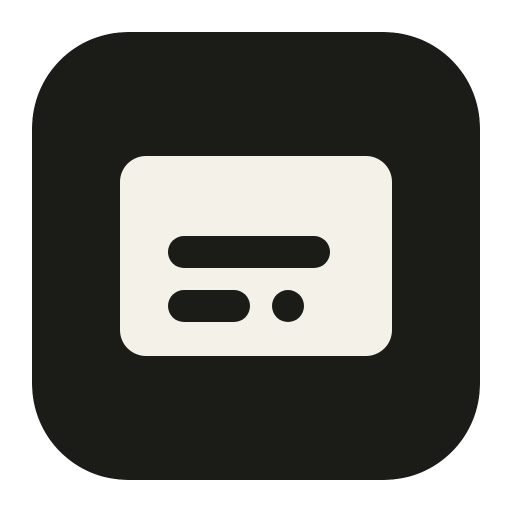 The image size is (512, 512). What do you see at coordinates (249, 252) in the screenshot?
I see `caption-line-top` at bounding box center [249, 252].